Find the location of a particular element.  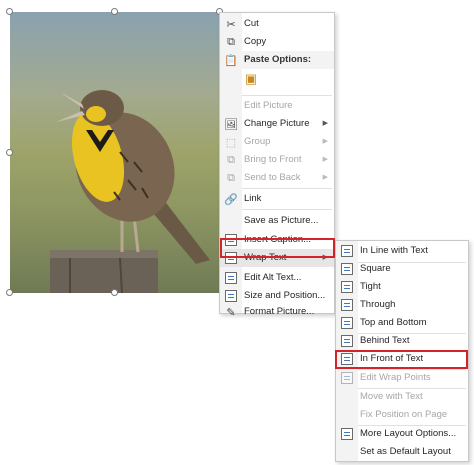

submenu-item-square: Square is located at coordinates (402, 269).